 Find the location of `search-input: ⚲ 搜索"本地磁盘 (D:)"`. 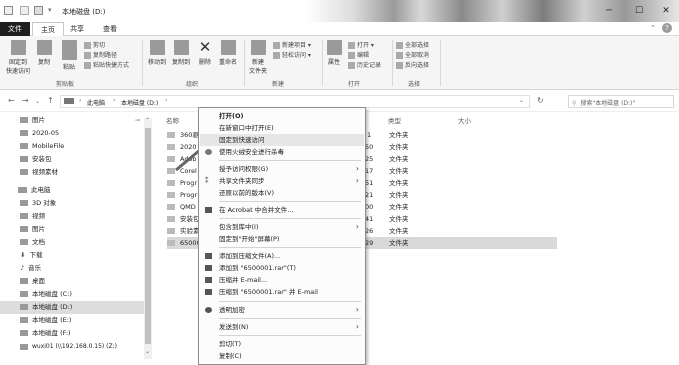

search-input: ⚲ 搜索"本地磁盘 (D:)" is located at coordinates (621, 101).